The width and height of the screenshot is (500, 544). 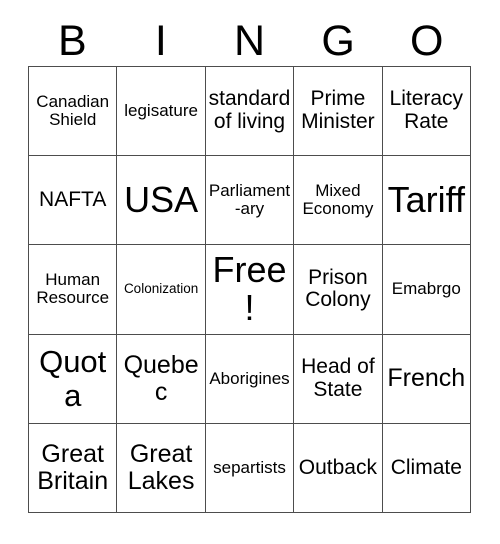 I want to click on bingo-cell-legisature: legisature, so click(x=161, y=112).